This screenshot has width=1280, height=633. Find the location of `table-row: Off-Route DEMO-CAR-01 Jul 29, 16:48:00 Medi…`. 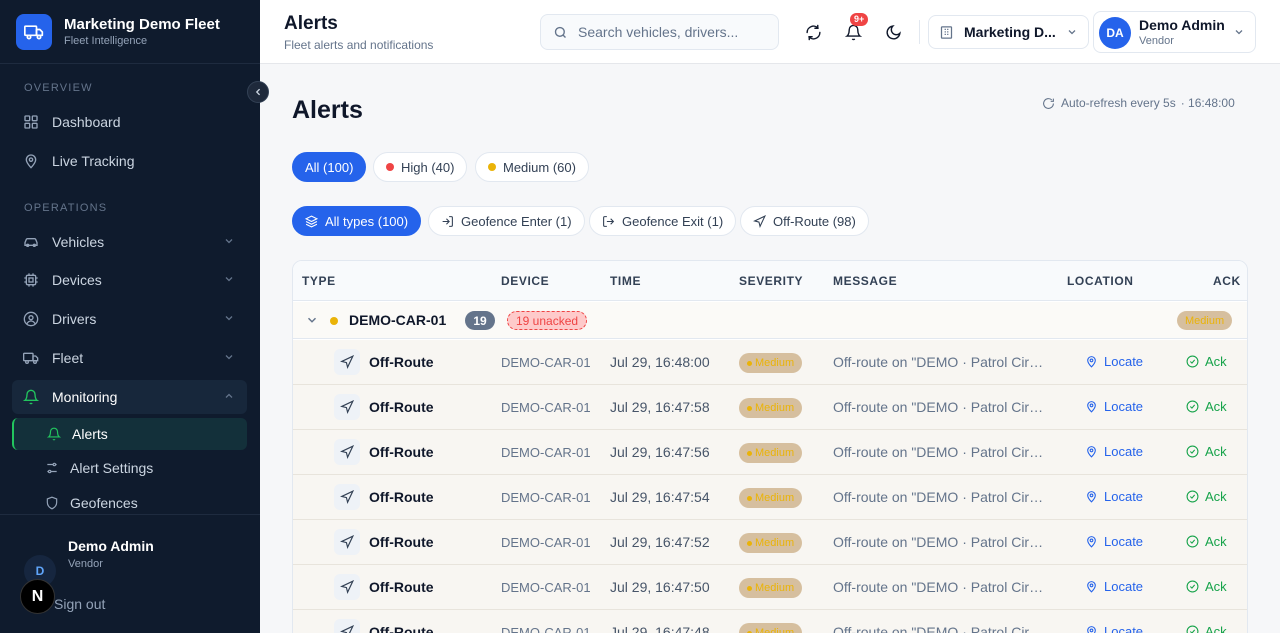

table-row: Off-Route DEMO-CAR-01 Jul 29, 16:48:00 Medi… is located at coordinates (770, 362).